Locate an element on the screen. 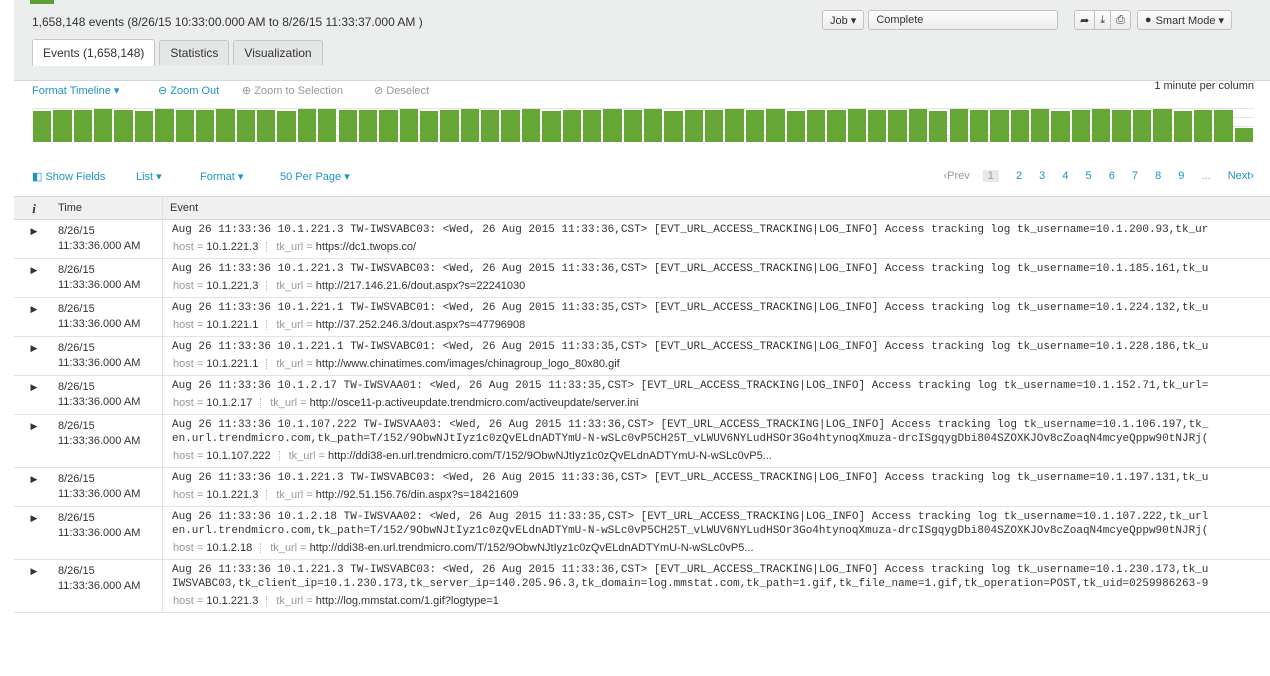 This screenshot has width=1270, height=676. print-icon: ⎙ is located at coordinates (1121, 20).